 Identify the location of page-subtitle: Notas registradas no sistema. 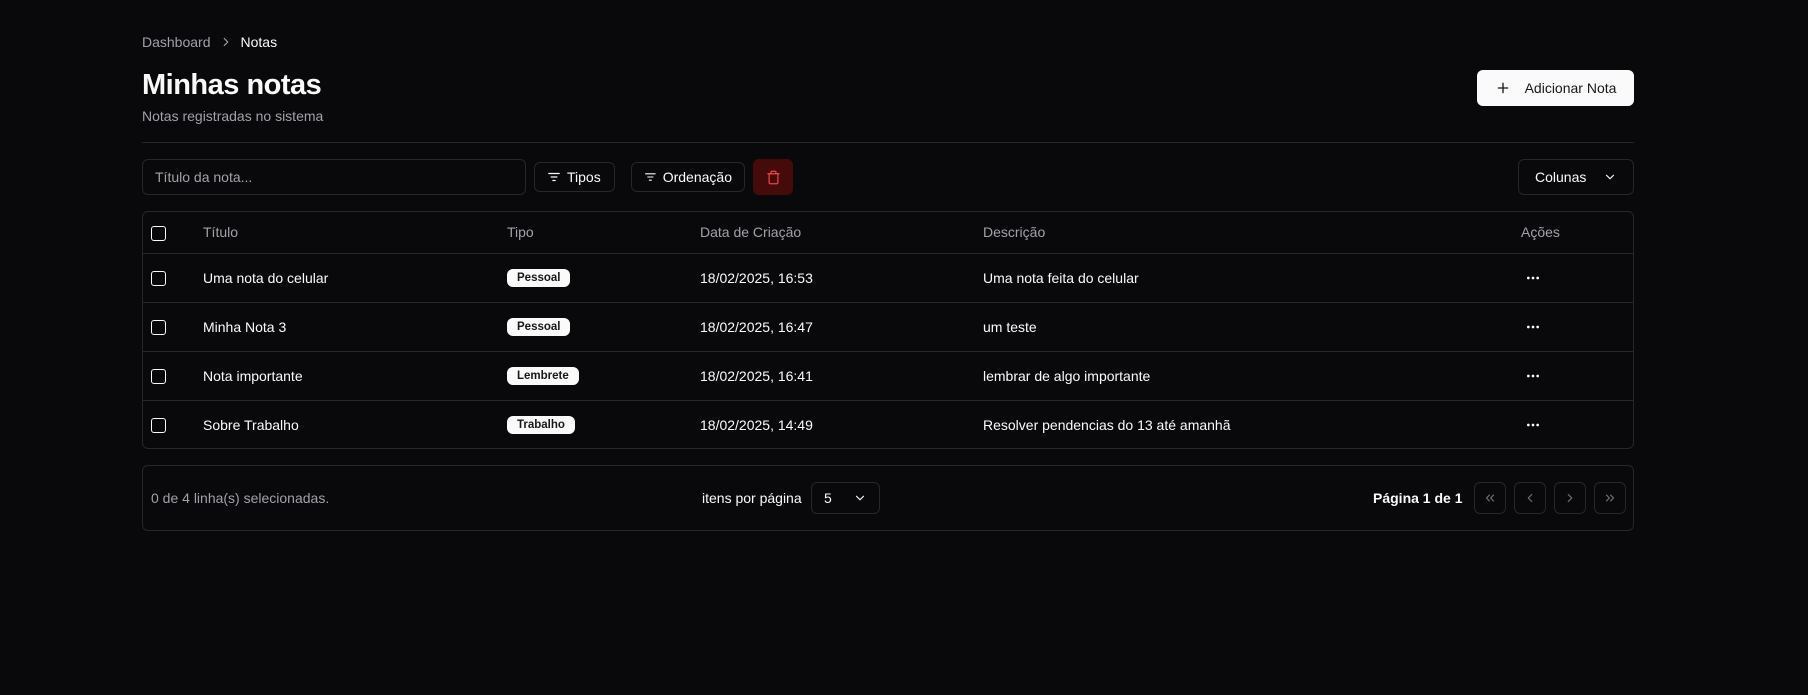
(233, 116).